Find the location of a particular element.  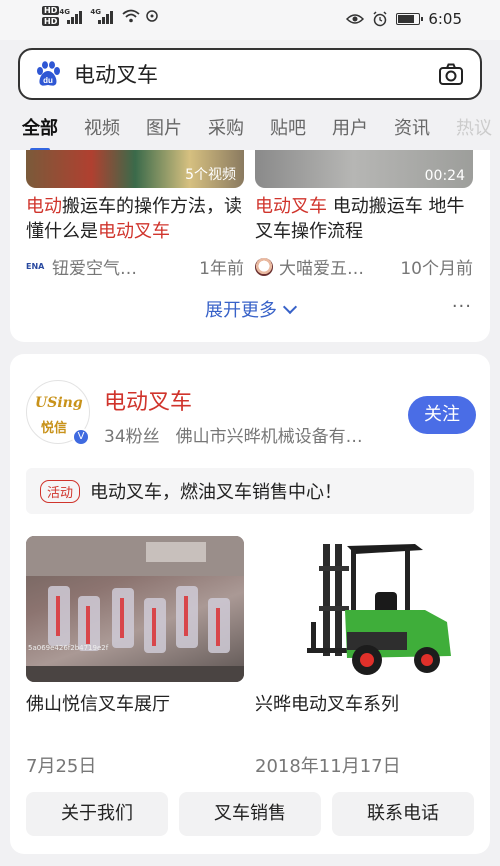

camera-icon is located at coordinates (451, 74).